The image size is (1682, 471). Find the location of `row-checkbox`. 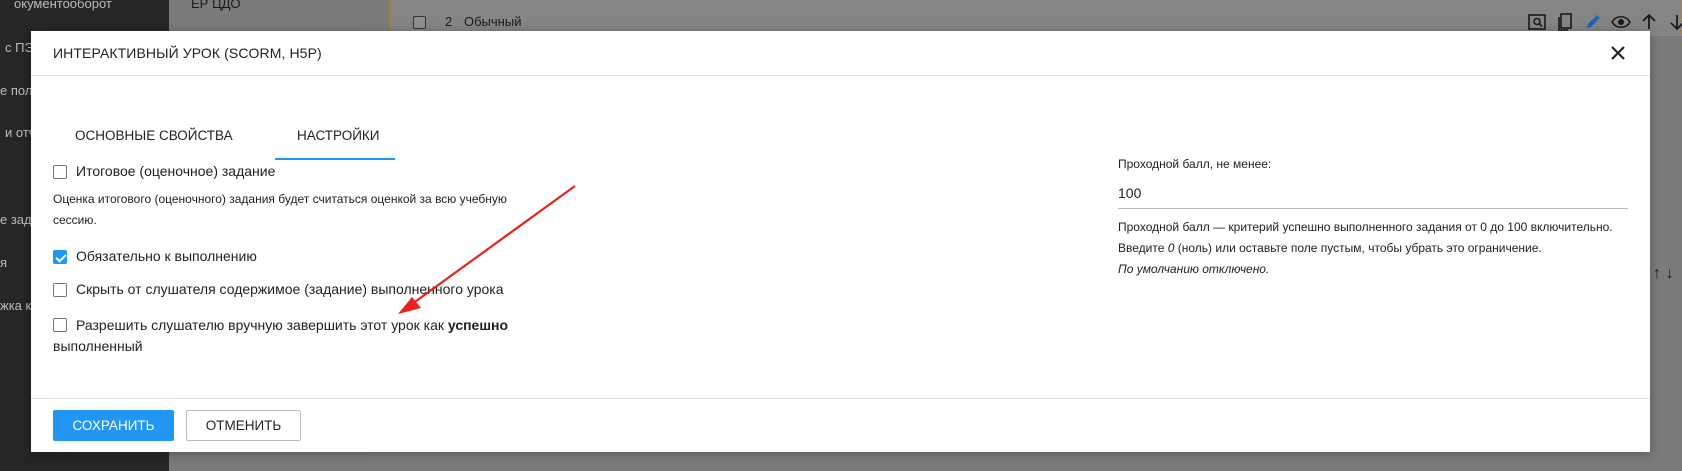

row-checkbox is located at coordinates (419, 22).